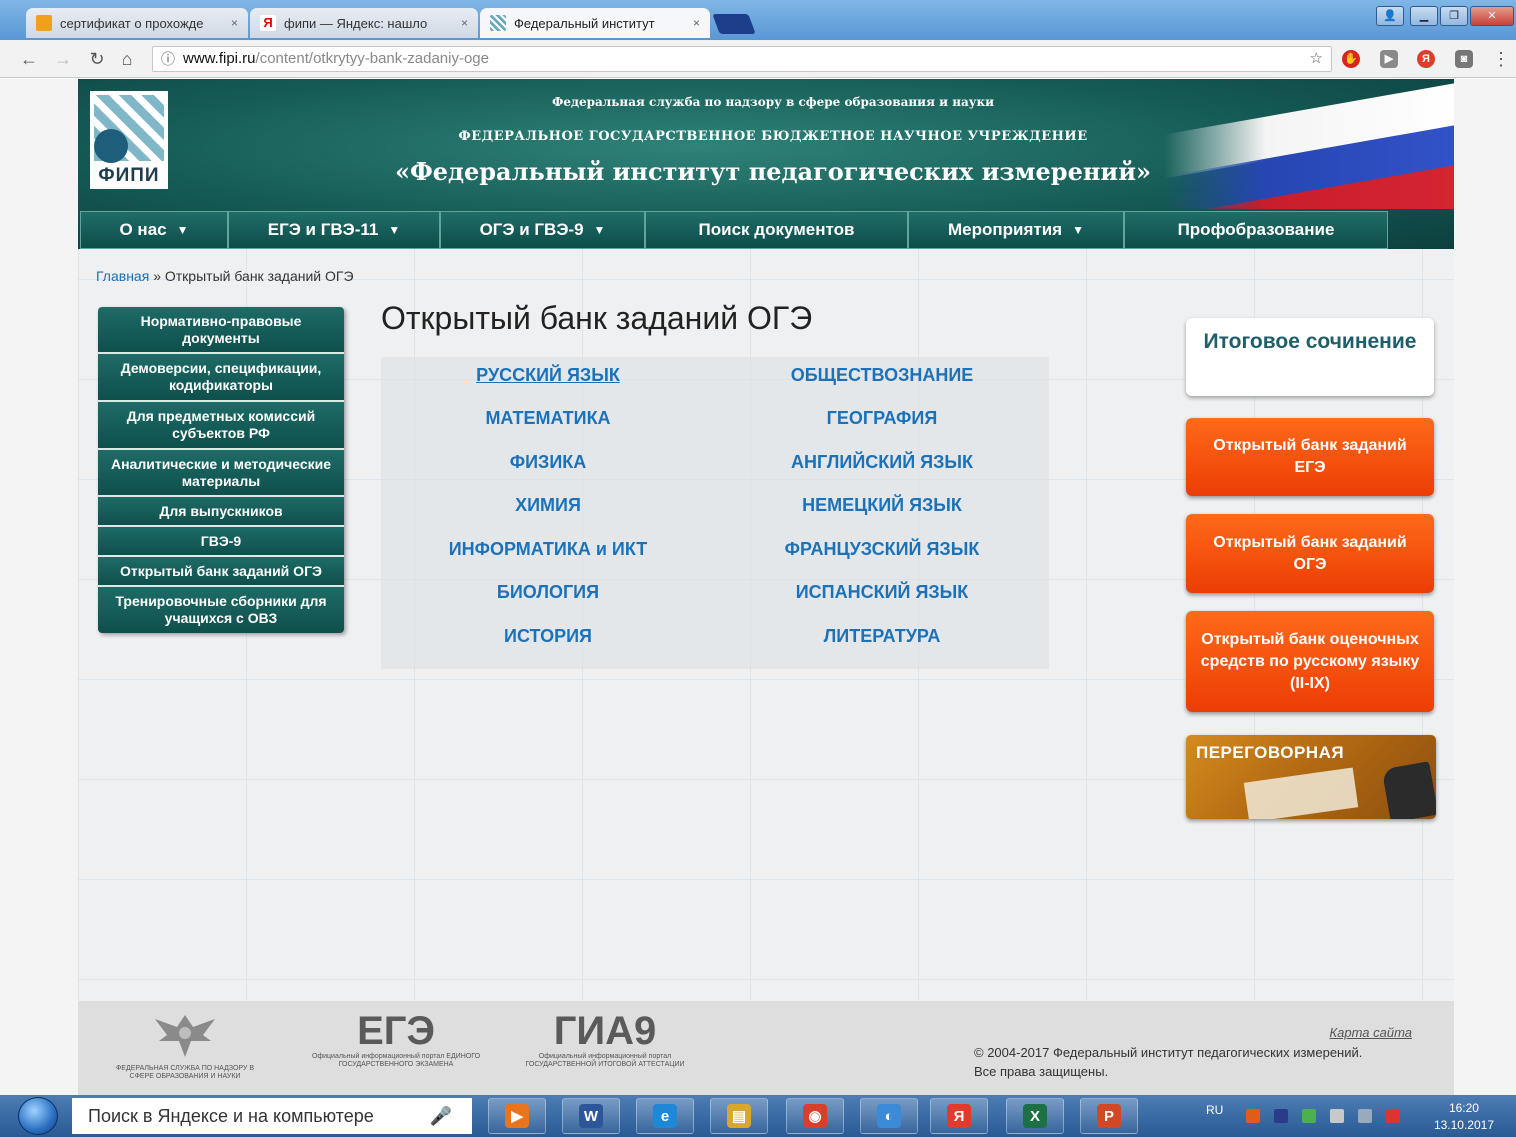 Image resolution: width=1516 pixels, height=1137 pixels. What do you see at coordinates (882, 549) in the screenshot?
I see `subject-link-french: ФРАНЦУЗСКИЙ ЯЗЫК` at bounding box center [882, 549].